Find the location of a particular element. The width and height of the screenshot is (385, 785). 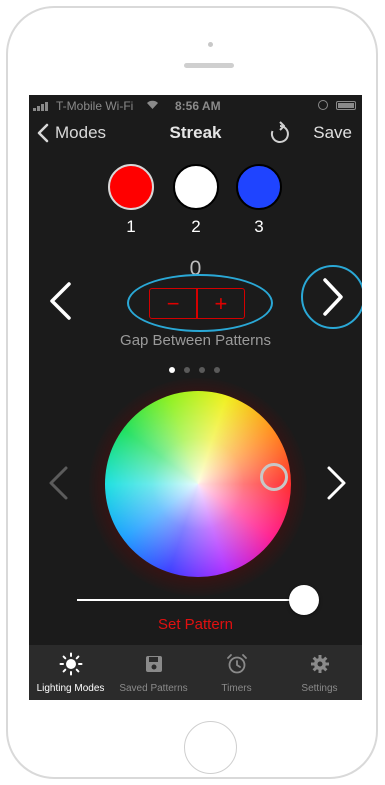

brightness-slider-thumb is located at coordinates (304, 600).